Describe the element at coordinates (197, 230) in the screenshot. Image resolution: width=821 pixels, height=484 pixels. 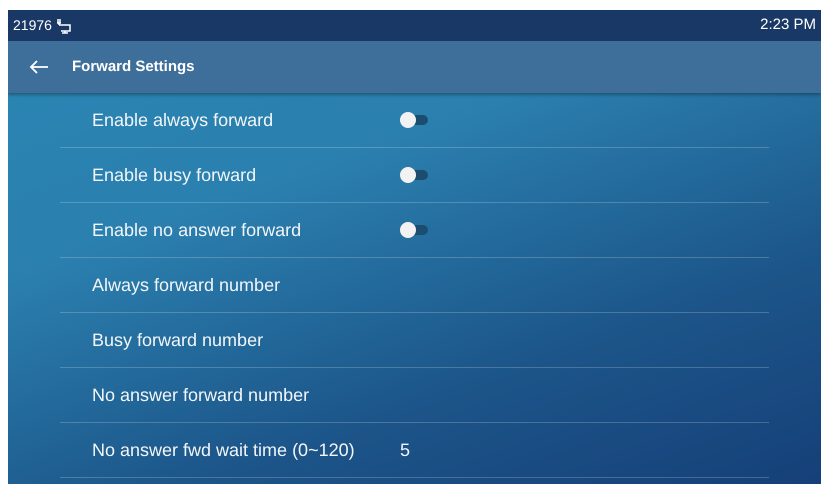
I see `setting-label: Enable no answer forward` at that location.